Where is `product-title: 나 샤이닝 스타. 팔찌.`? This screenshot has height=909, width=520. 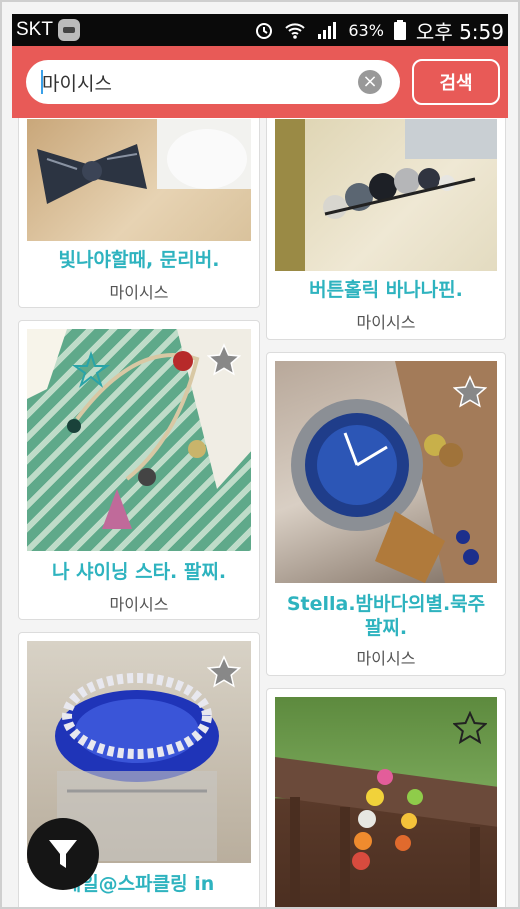
product-title: 나 샤이닝 스타. 팔찌. is located at coordinates (139, 572).